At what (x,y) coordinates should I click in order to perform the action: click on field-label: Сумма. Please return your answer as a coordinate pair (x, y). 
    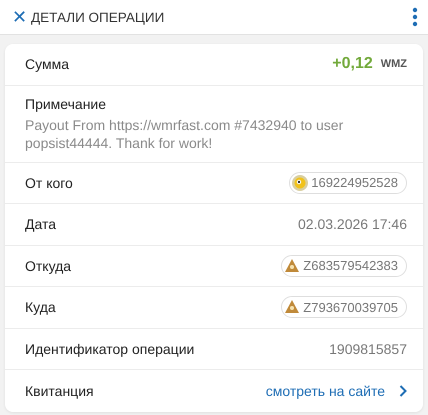
    Looking at the image, I should click on (47, 64).